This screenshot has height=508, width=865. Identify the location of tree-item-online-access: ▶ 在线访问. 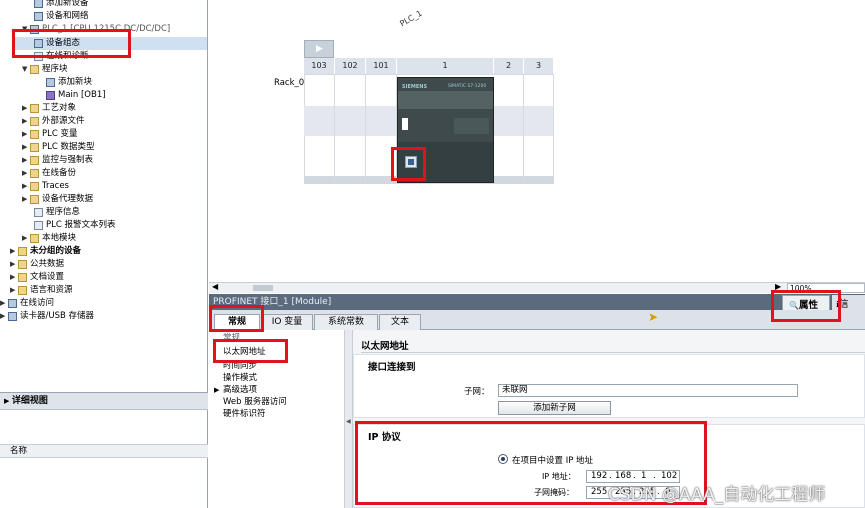
(27, 303).